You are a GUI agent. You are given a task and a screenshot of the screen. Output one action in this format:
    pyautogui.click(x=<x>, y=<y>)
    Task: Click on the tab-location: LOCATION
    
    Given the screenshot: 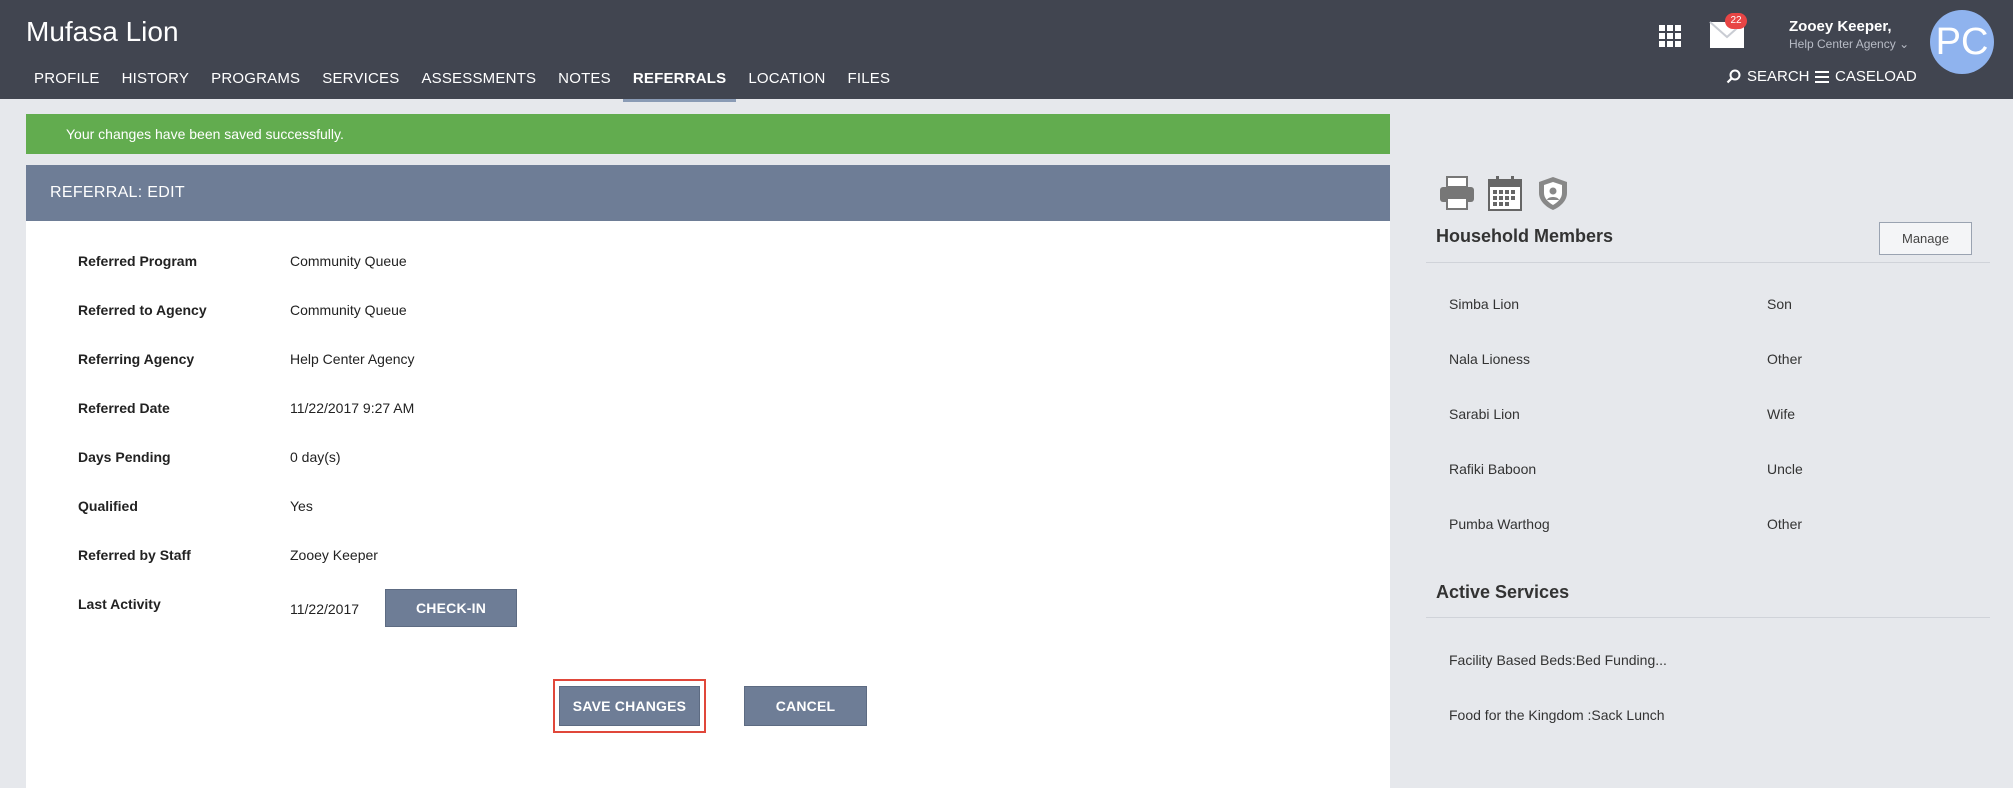 What is the action you would take?
    pyautogui.click(x=786, y=82)
    